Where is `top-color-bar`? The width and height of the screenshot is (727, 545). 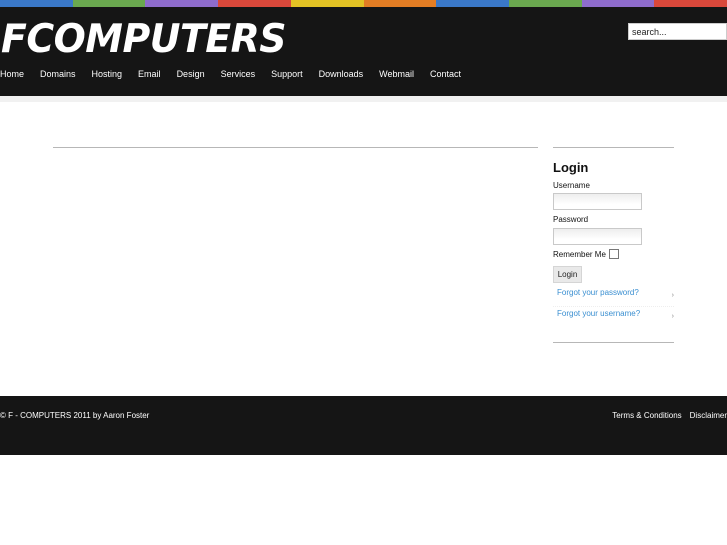 top-color-bar is located at coordinates (363, 3).